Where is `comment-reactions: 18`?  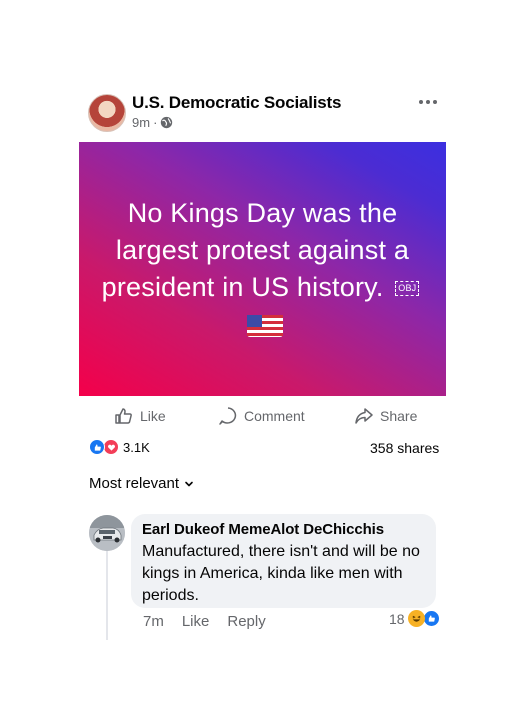
comment-reactions: 18 is located at coordinates (414, 618).